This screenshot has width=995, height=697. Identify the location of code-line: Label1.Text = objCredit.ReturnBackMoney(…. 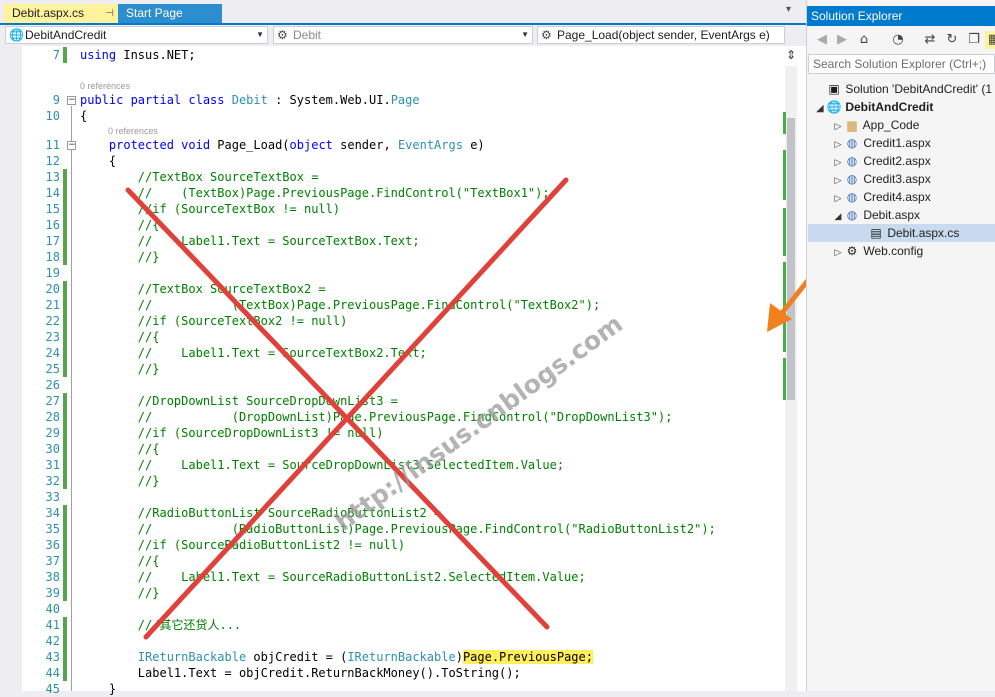
(300, 673).